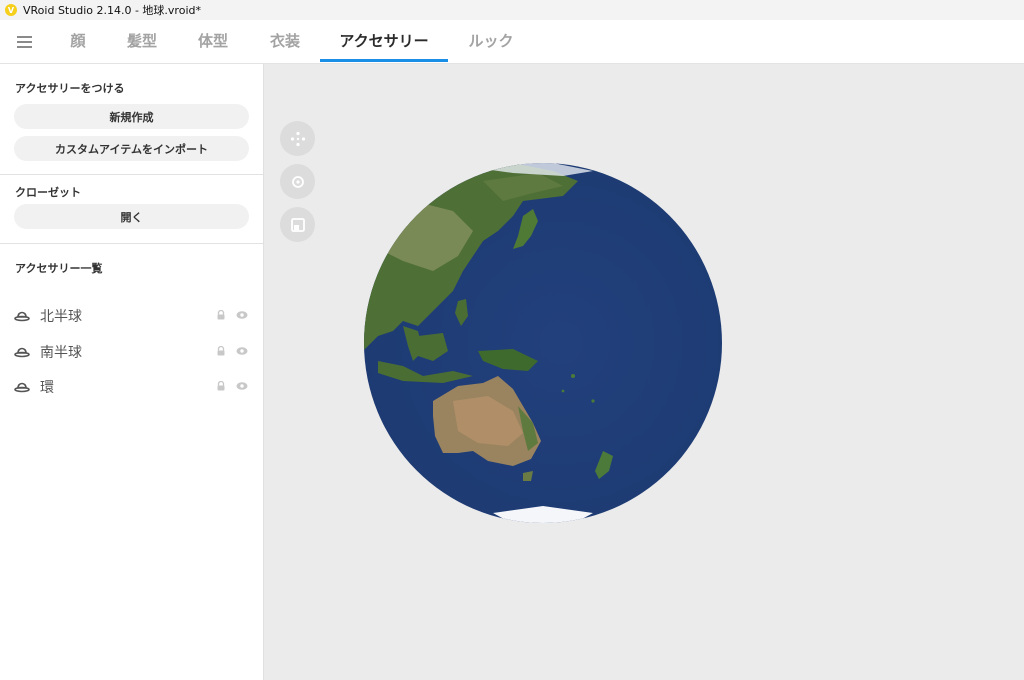 The image size is (1024, 680). Describe the element at coordinates (24, 42) in the screenshot. I see `hamburger-menu-icon` at that location.